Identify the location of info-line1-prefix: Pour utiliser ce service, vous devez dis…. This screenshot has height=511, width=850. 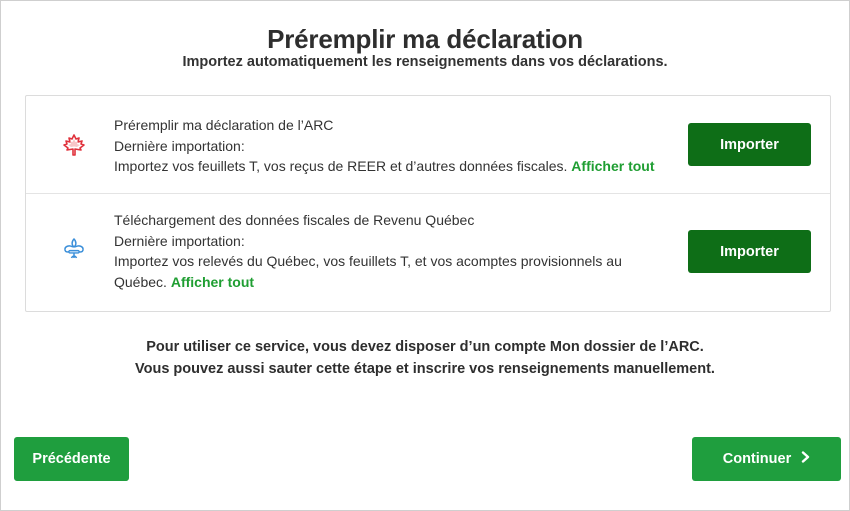
(346, 347).